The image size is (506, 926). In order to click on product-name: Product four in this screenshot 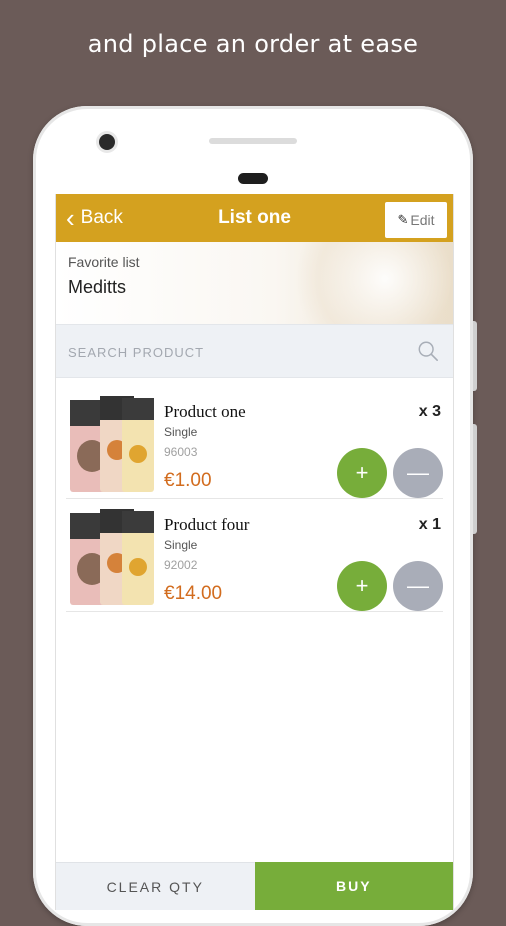, I will do `click(207, 524)`.